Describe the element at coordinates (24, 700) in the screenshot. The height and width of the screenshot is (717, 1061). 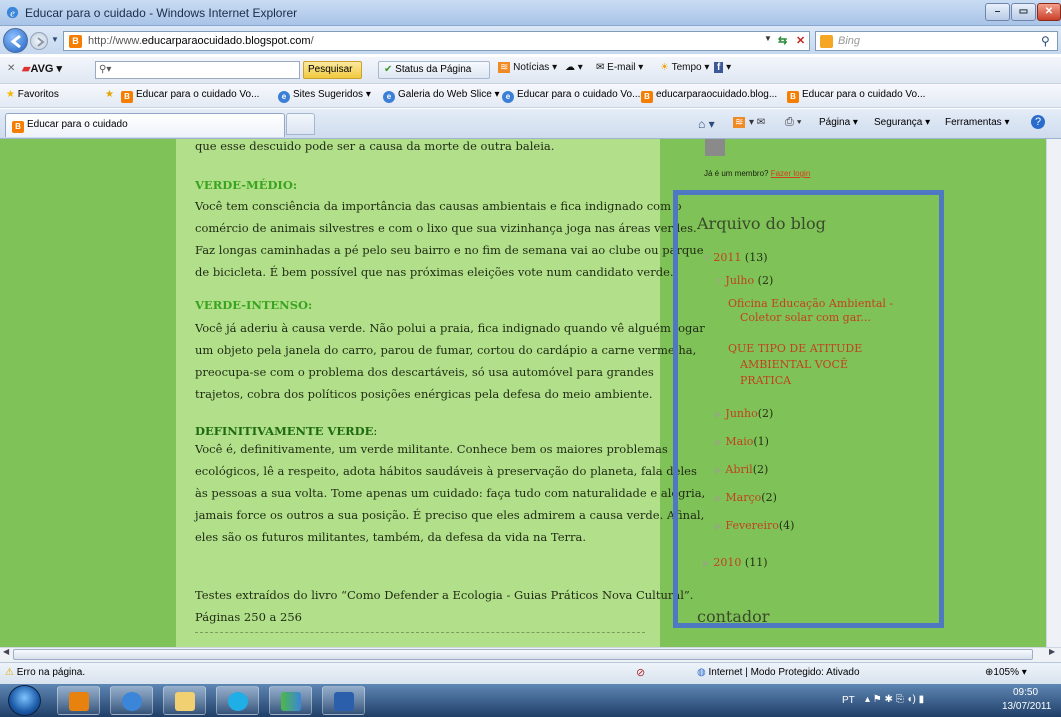
I see `start-button` at that location.